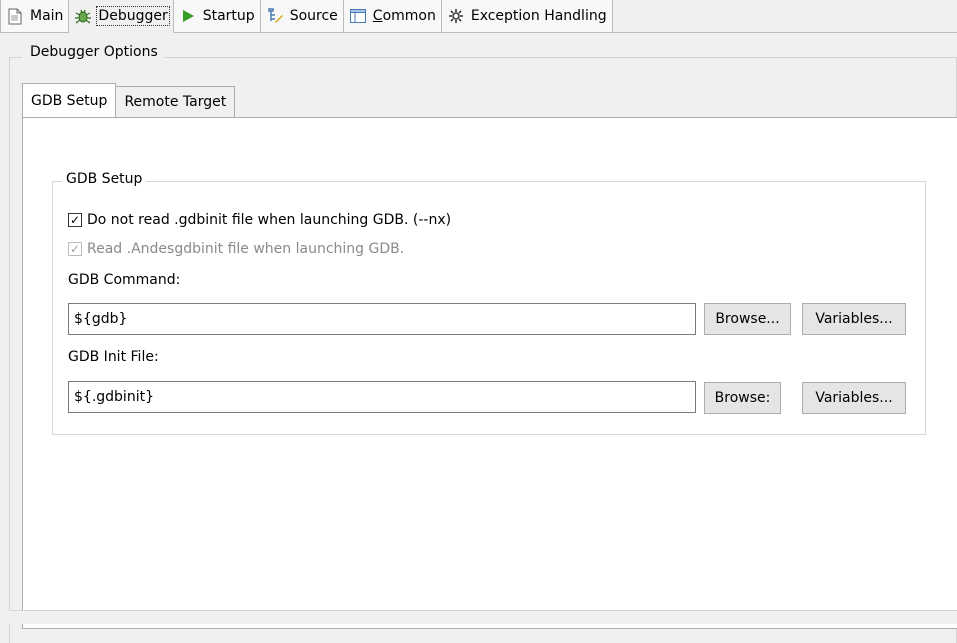  I want to click on gdb-init-label: GDB Init File:, so click(113, 357).